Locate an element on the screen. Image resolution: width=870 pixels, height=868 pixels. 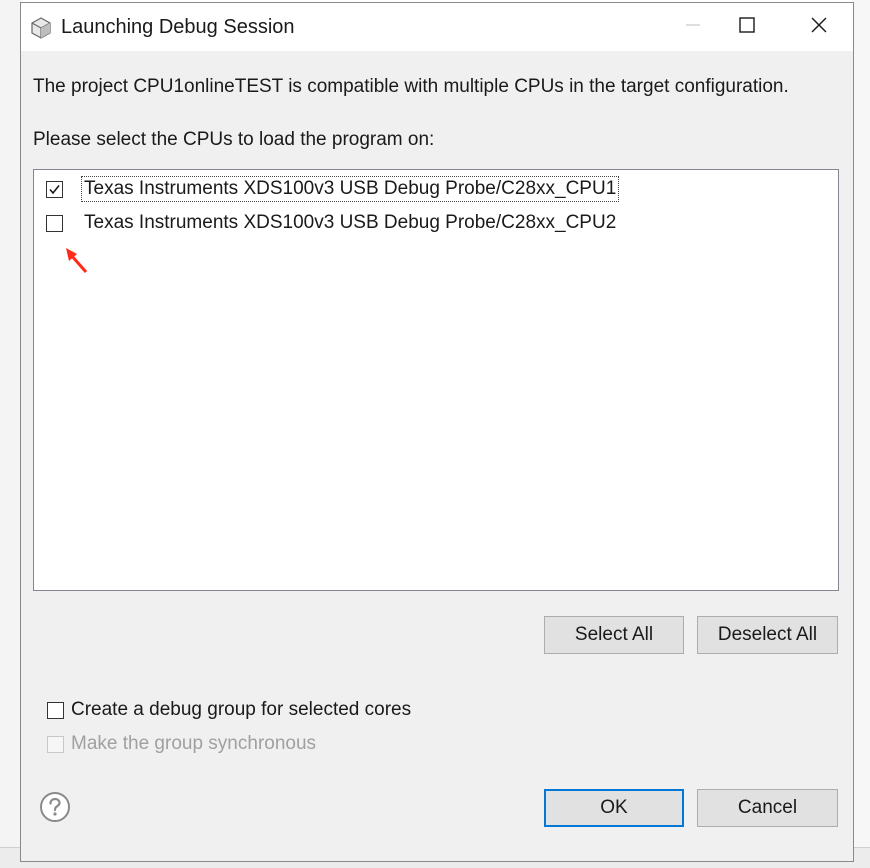
debug-group-label: Create a debug group for selected cores is located at coordinates (241, 709).